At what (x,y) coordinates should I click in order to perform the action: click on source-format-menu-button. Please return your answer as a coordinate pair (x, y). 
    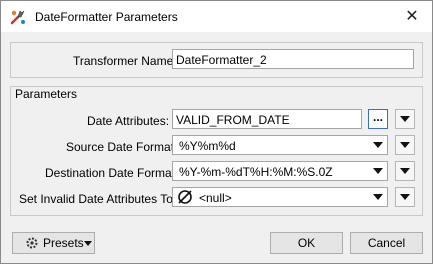
    Looking at the image, I should click on (405, 145).